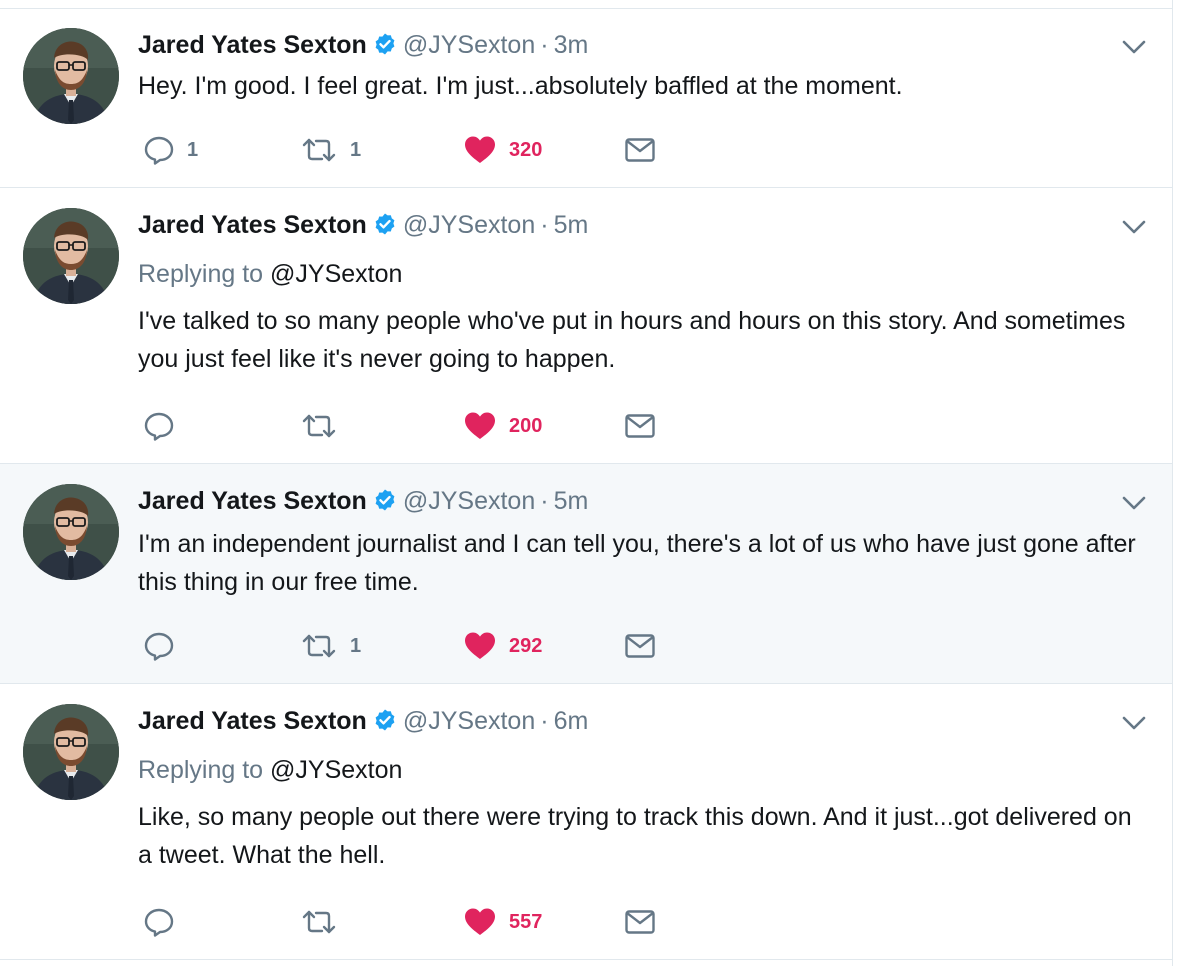 The image size is (1178, 966). I want to click on timeline-right-border, so click(1172, 483).